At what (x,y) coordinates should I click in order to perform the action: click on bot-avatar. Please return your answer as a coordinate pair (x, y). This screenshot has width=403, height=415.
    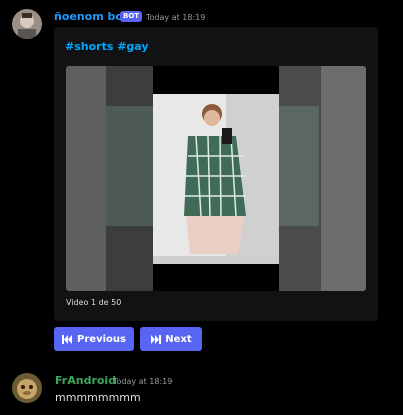
    Looking at the image, I should click on (27, 24).